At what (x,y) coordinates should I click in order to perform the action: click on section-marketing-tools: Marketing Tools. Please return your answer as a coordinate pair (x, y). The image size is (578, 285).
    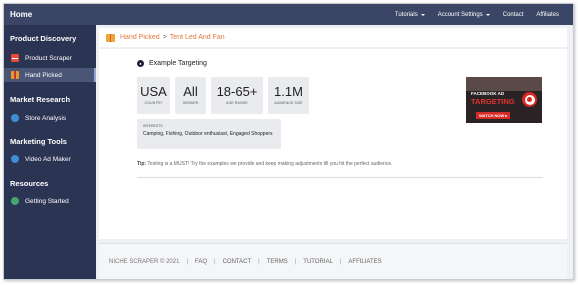
    Looking at the image, I should click on (38, 141).